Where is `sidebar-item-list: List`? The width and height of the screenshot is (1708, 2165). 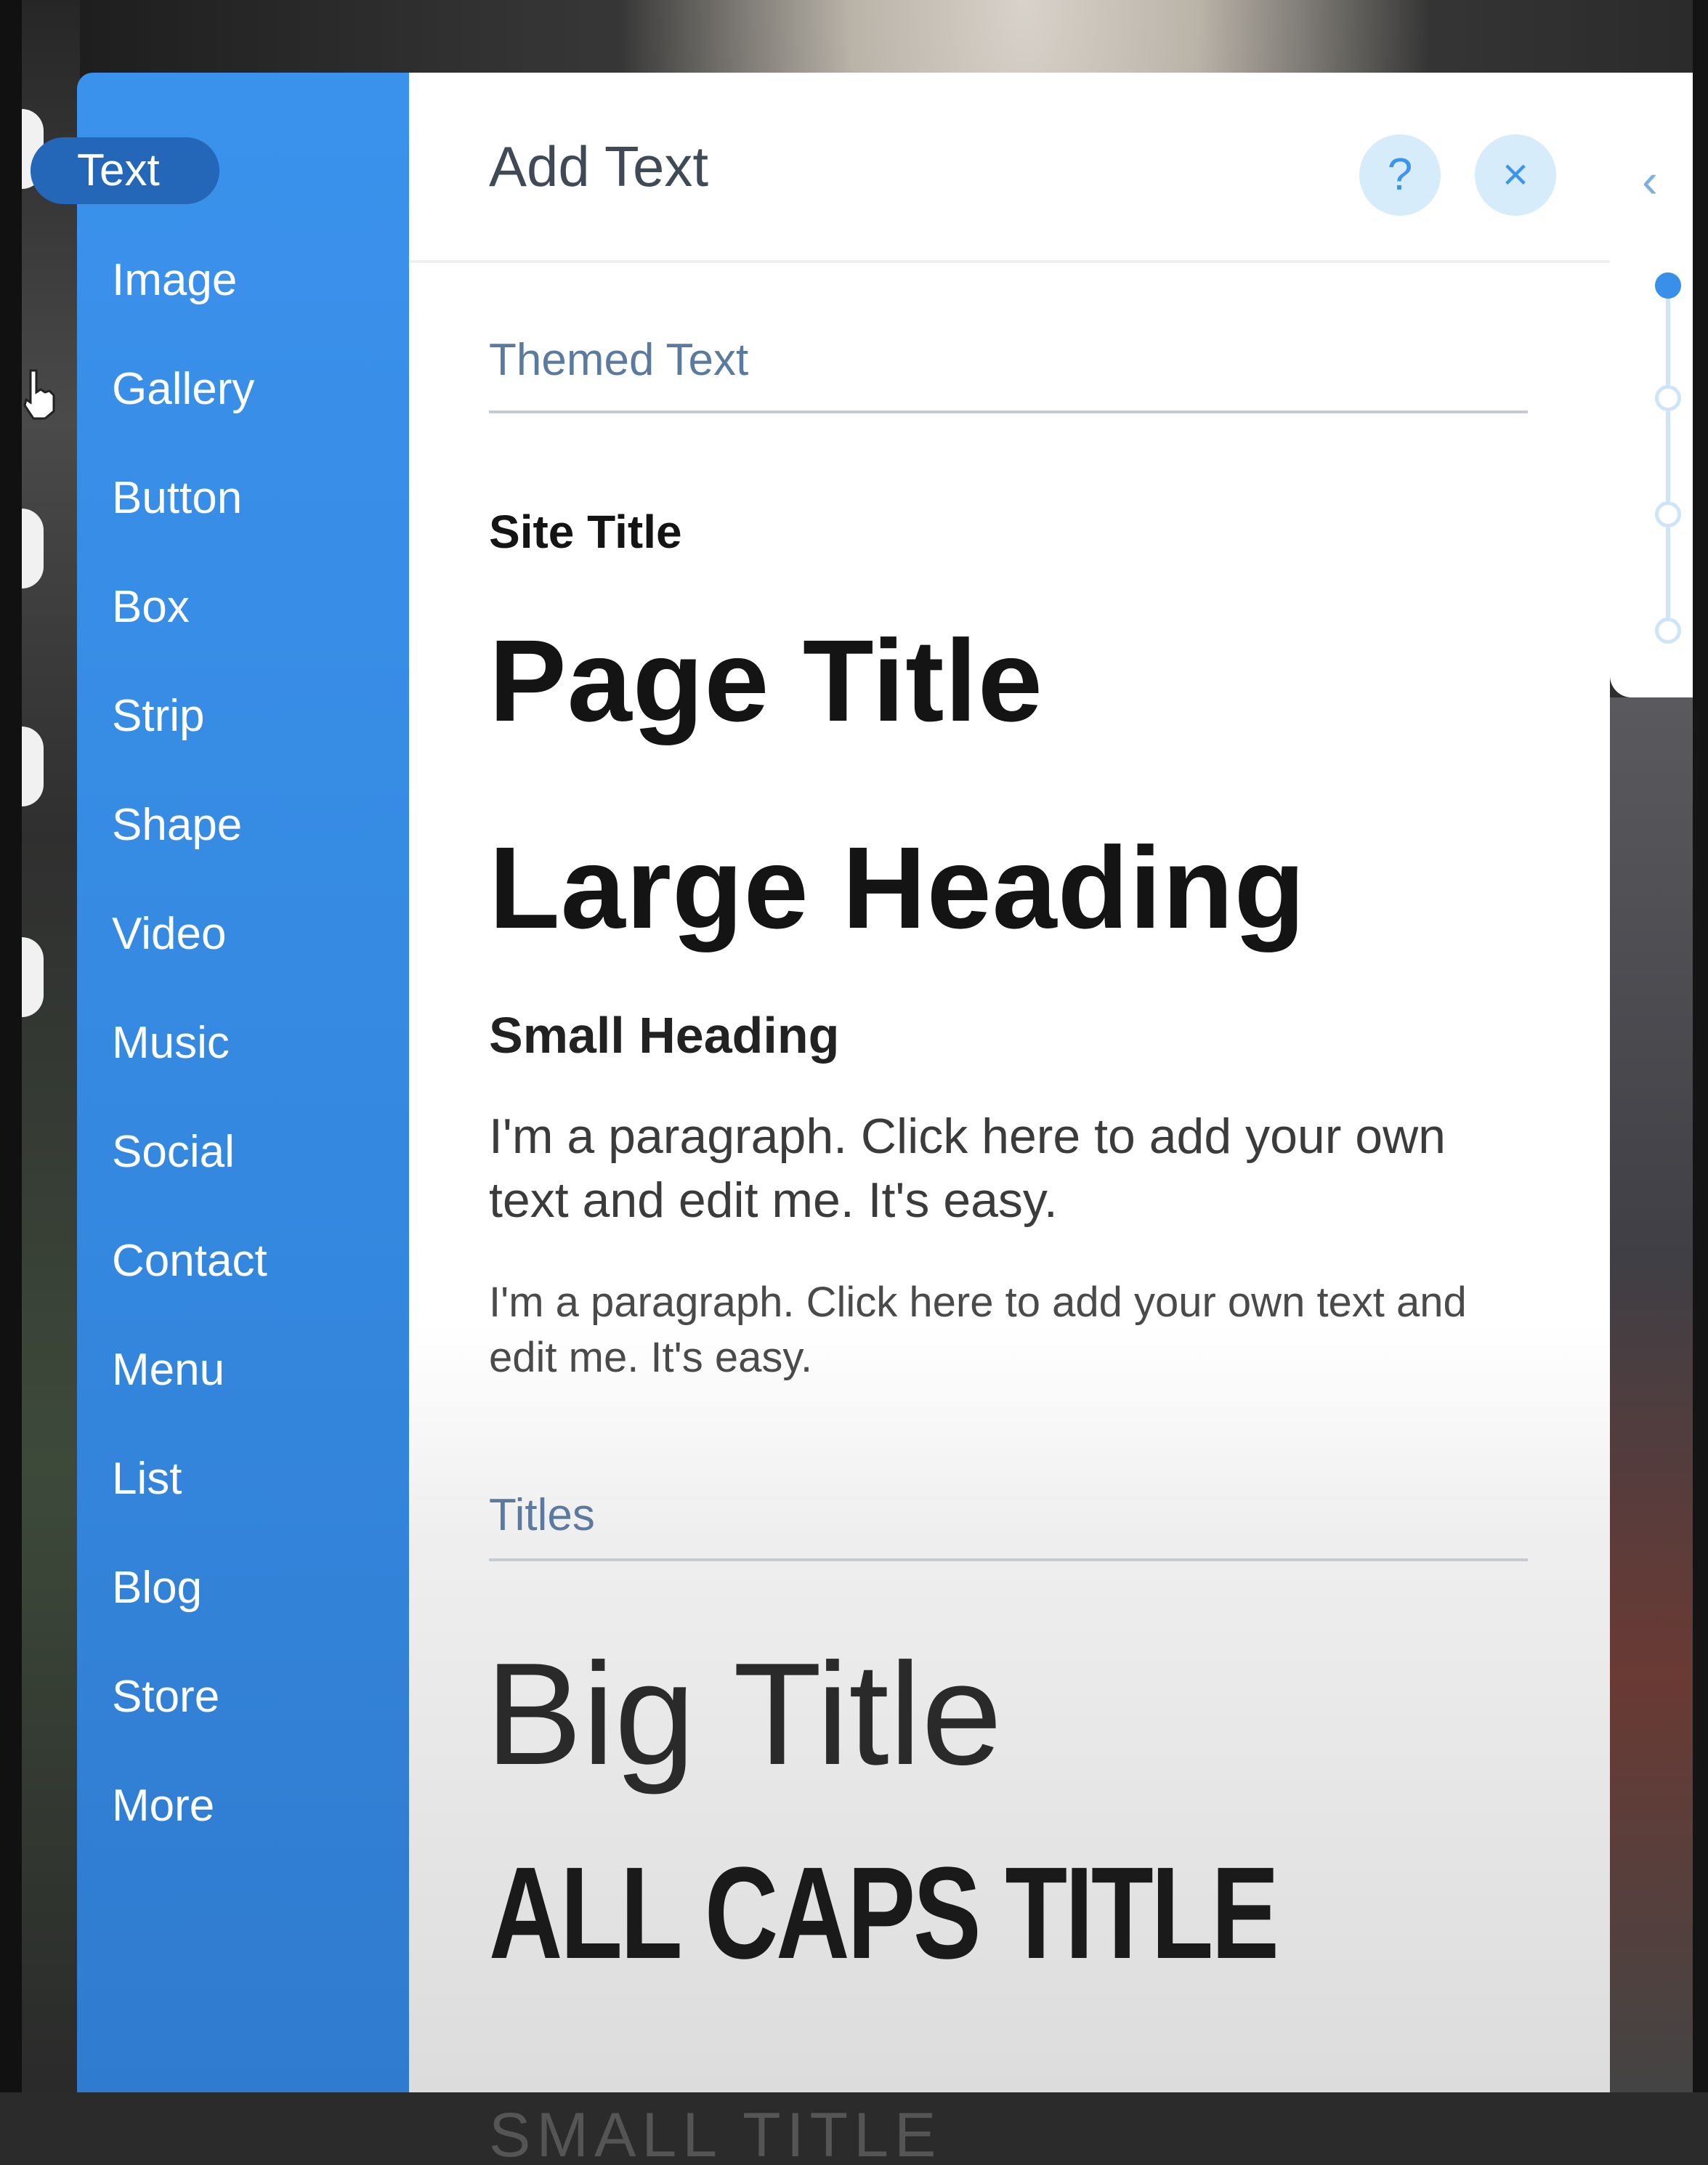
sidebar-item-list: List is located at coordinates (187, 1479).